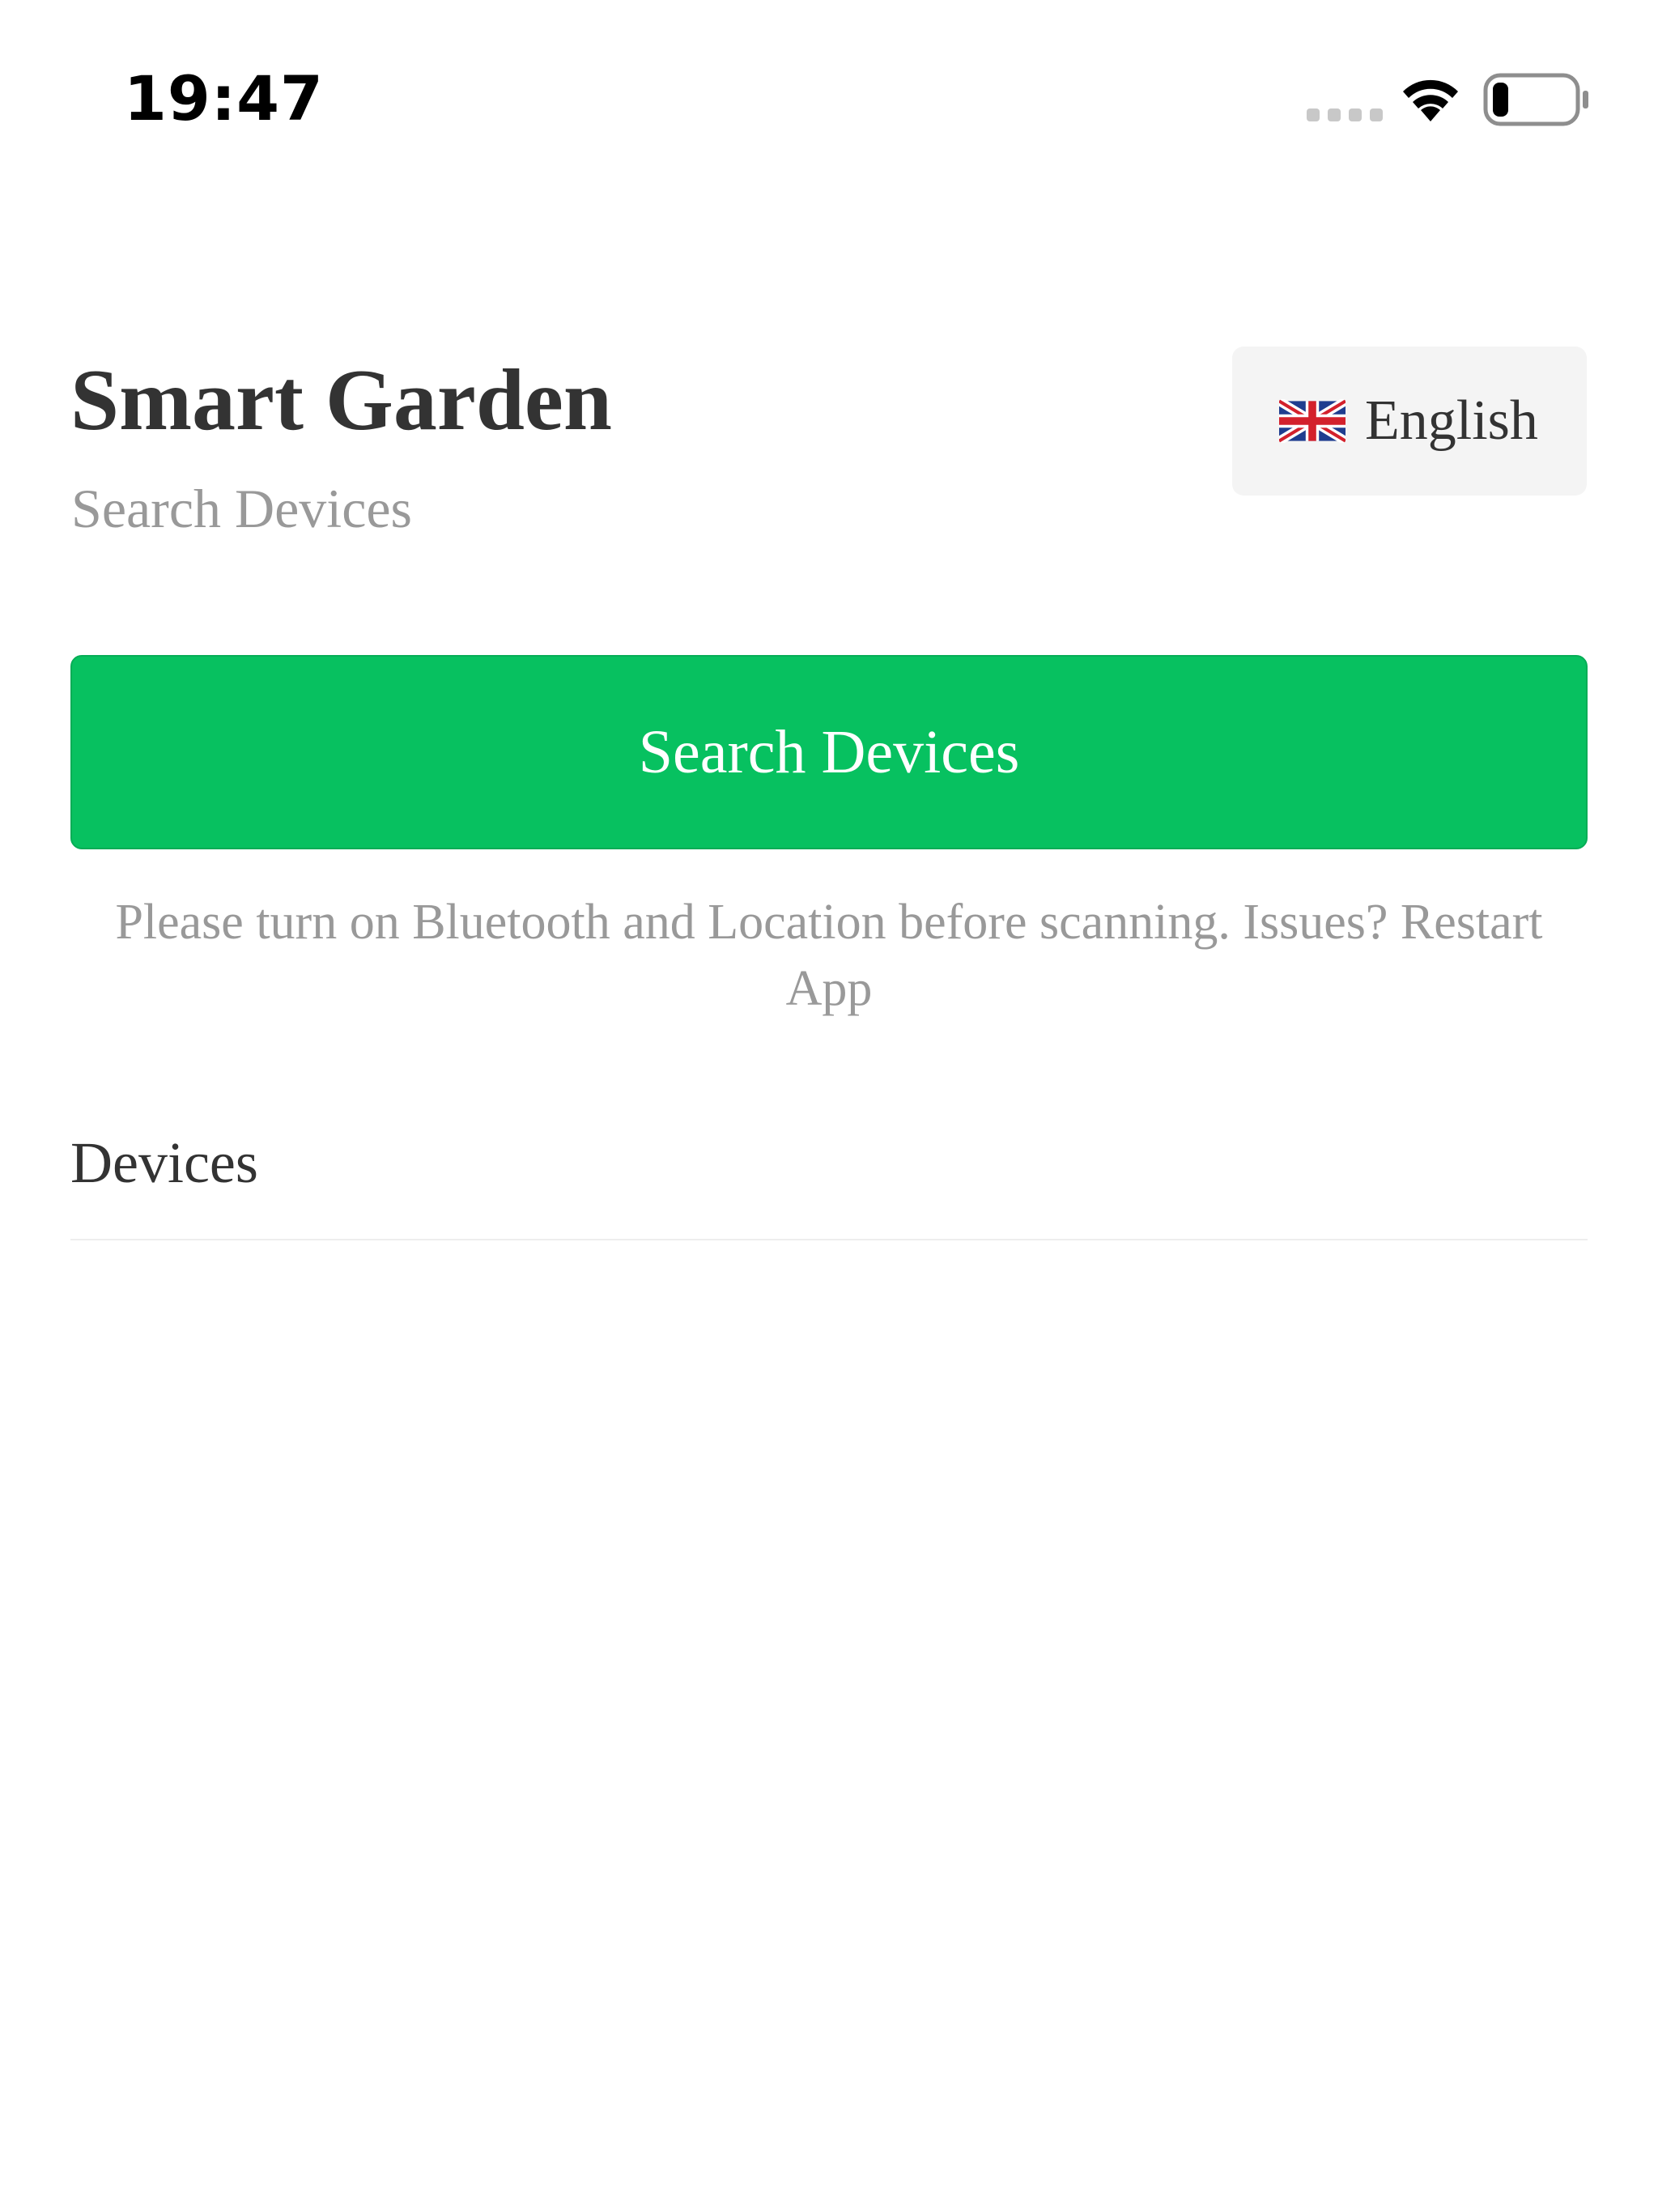 The height and width of the screenshot is (2212, 1658). I want to click on language-selector-button: English, so click(1409, 422).